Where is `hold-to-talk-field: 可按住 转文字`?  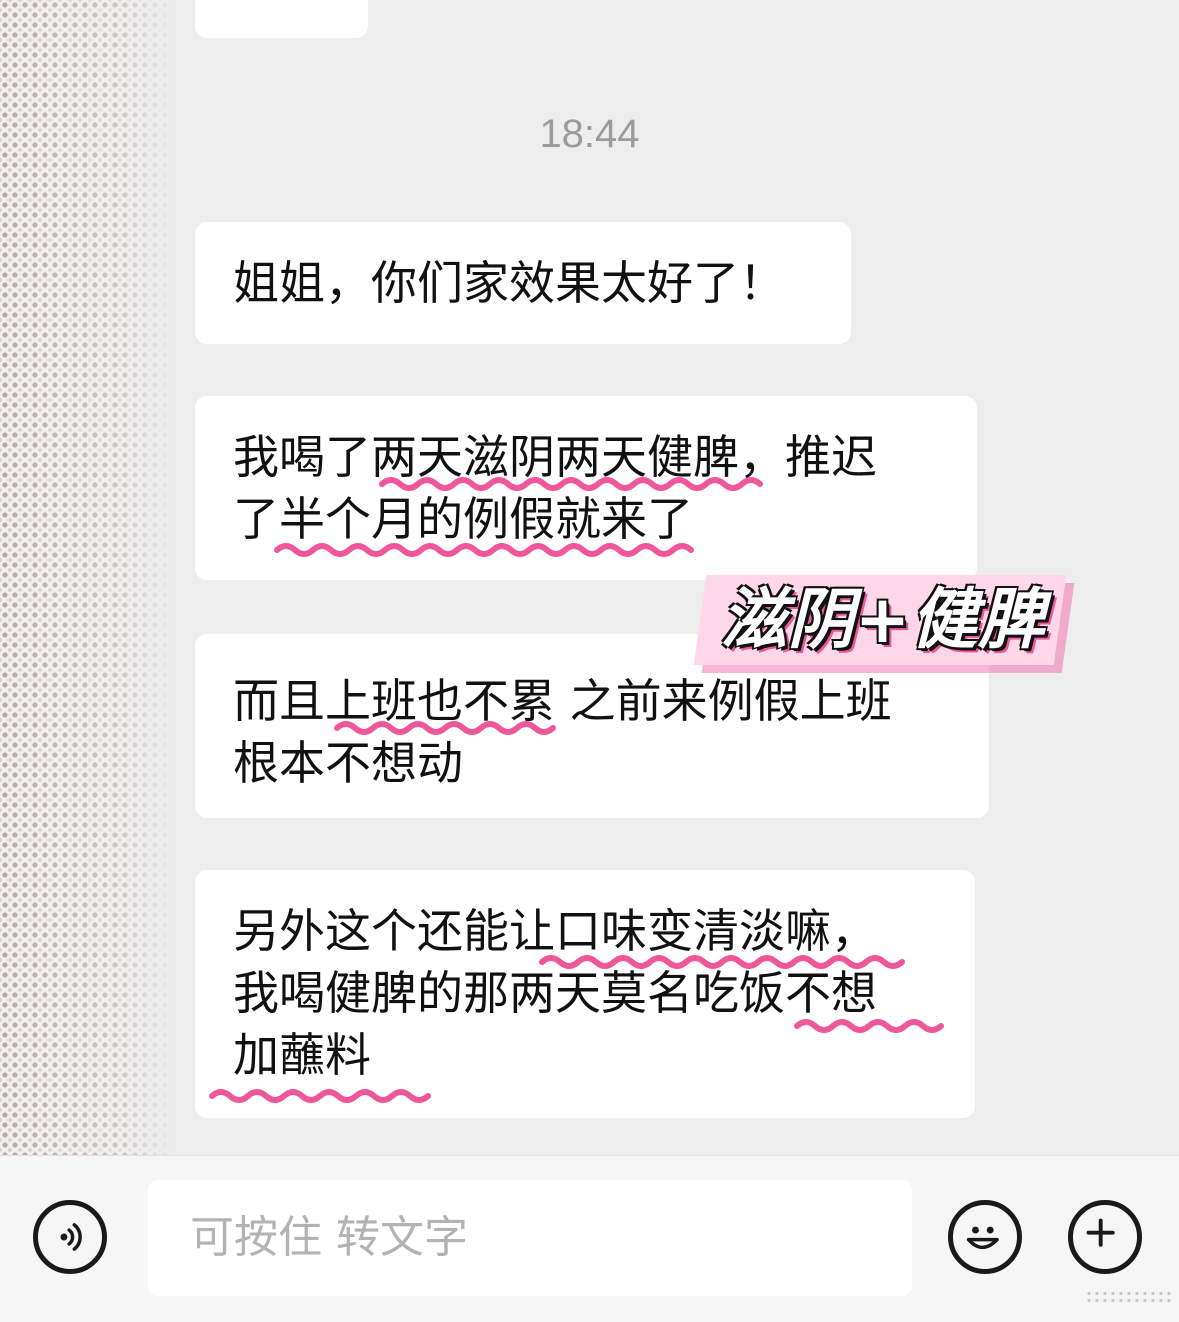 hold-to-talk-field: 可按住 转文字 is located at coordinates (530, 1238).